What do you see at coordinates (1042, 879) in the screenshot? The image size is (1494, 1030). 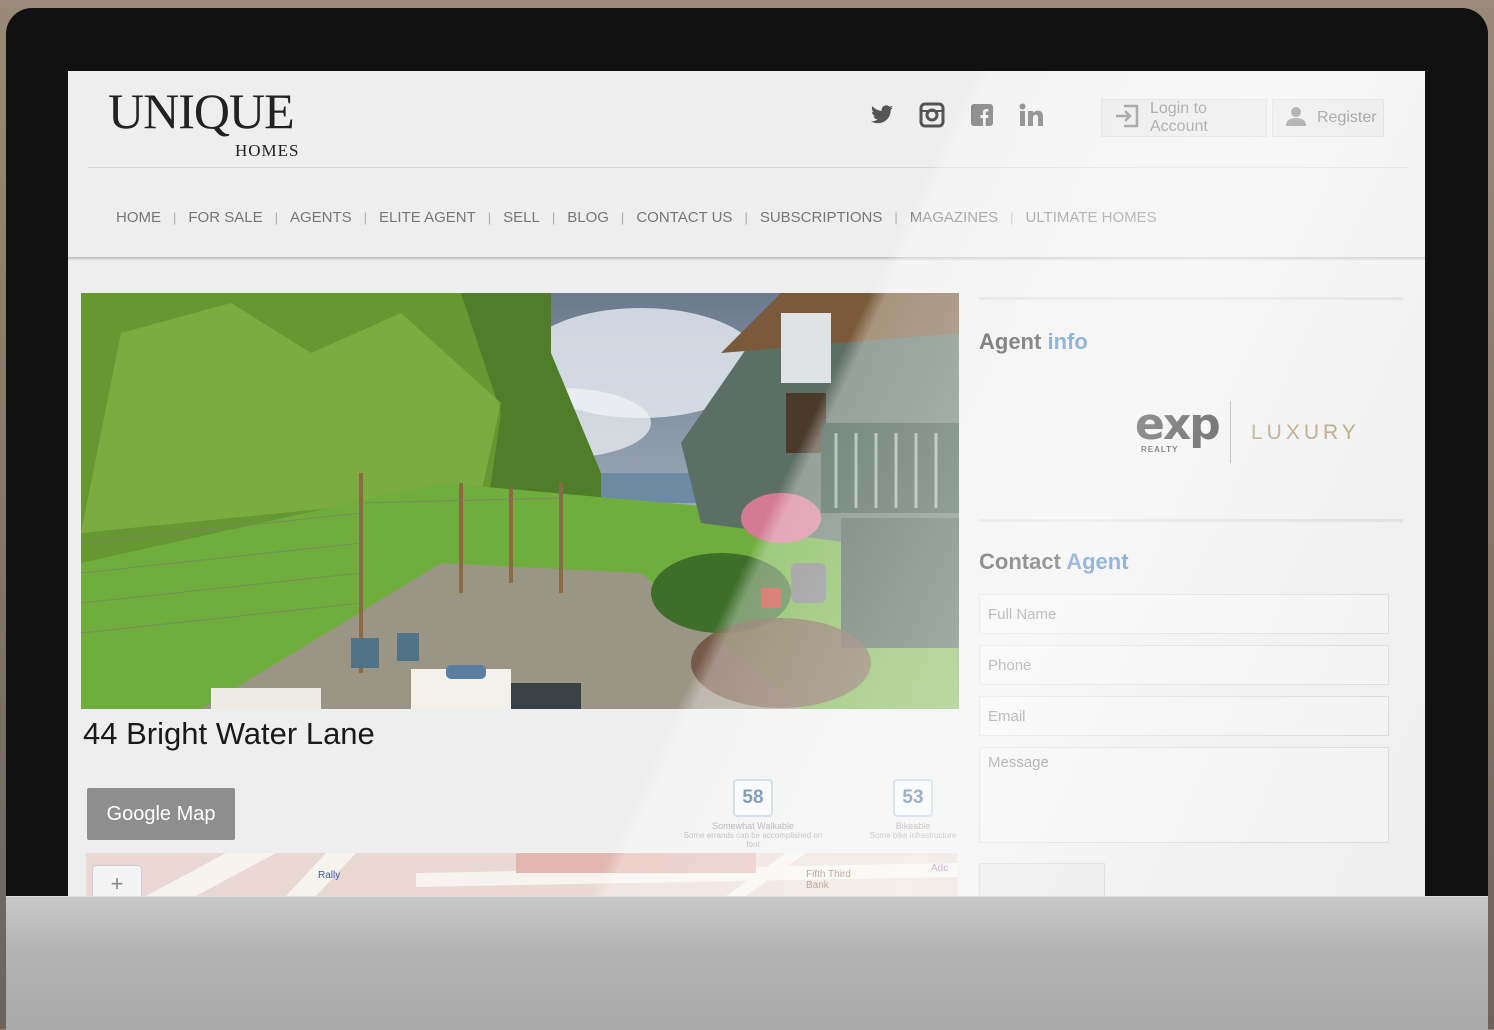 I see `submit-button` at bounding box center [1042, 879].